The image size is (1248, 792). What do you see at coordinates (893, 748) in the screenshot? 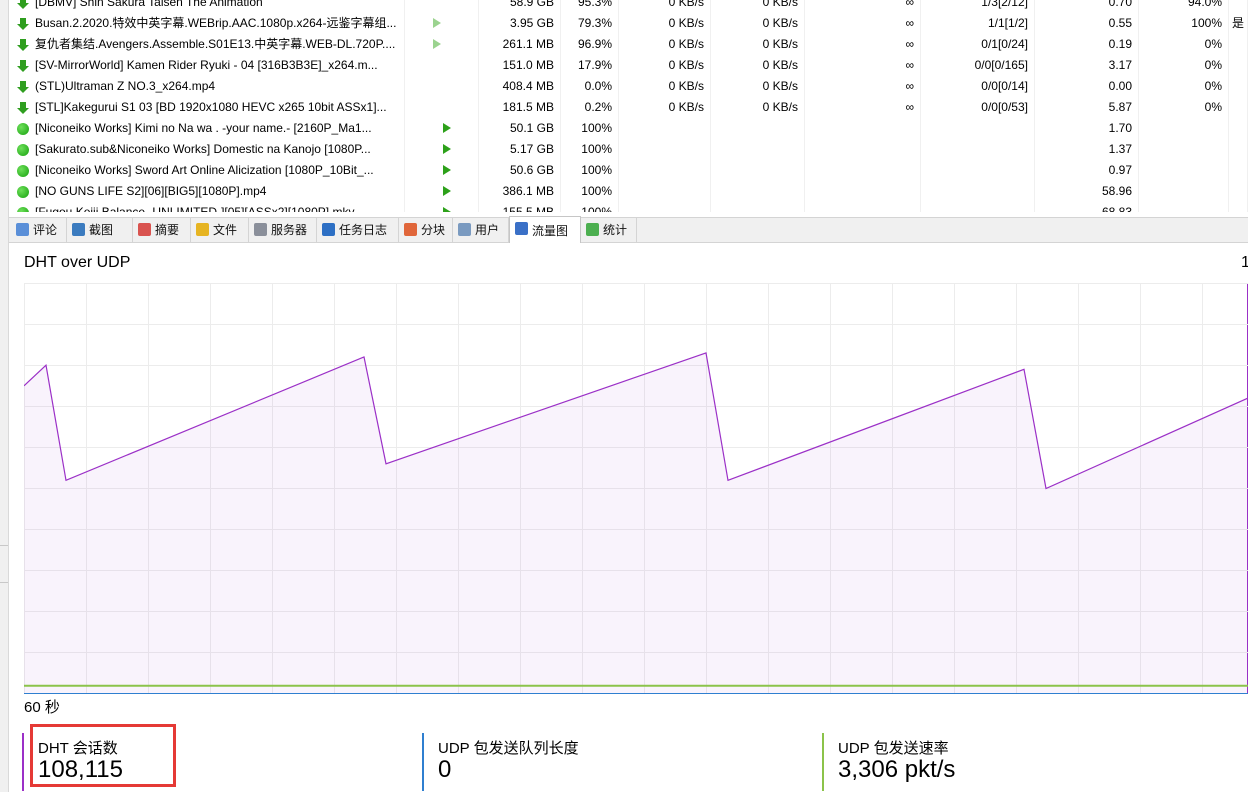
I see `metric-label: UDP 包发送速率` at bounding box center [893, 748].